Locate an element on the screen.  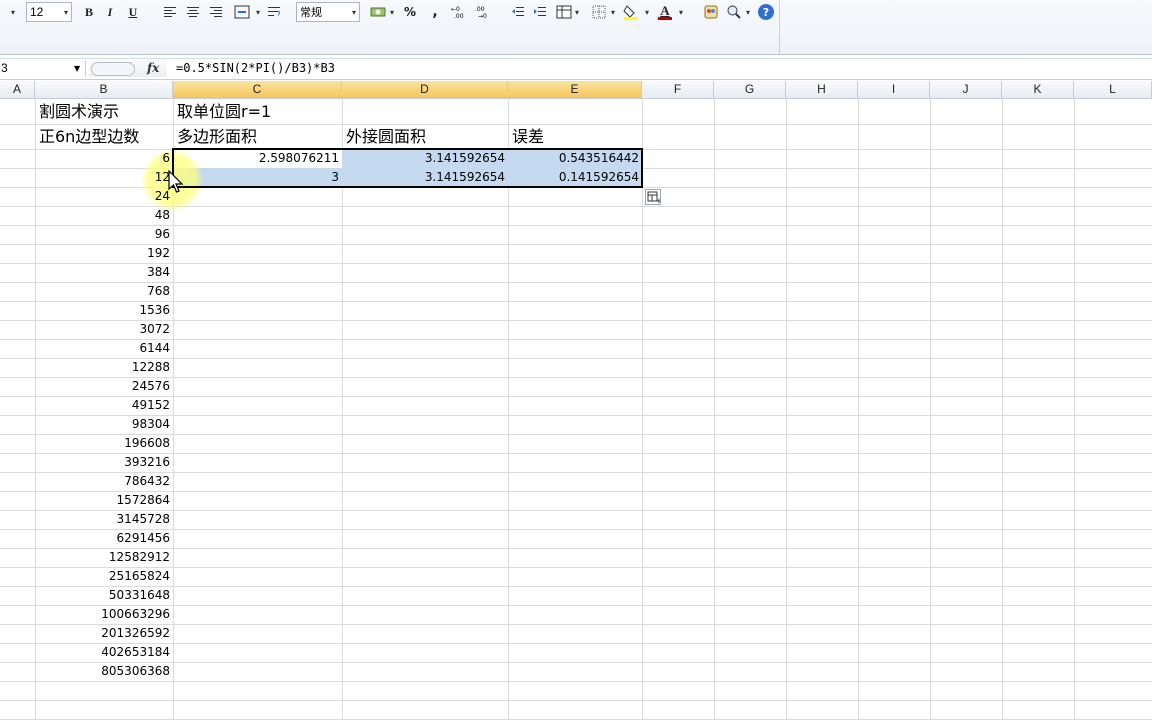
cell-b10: 768 is located at coordinates (102, 291).